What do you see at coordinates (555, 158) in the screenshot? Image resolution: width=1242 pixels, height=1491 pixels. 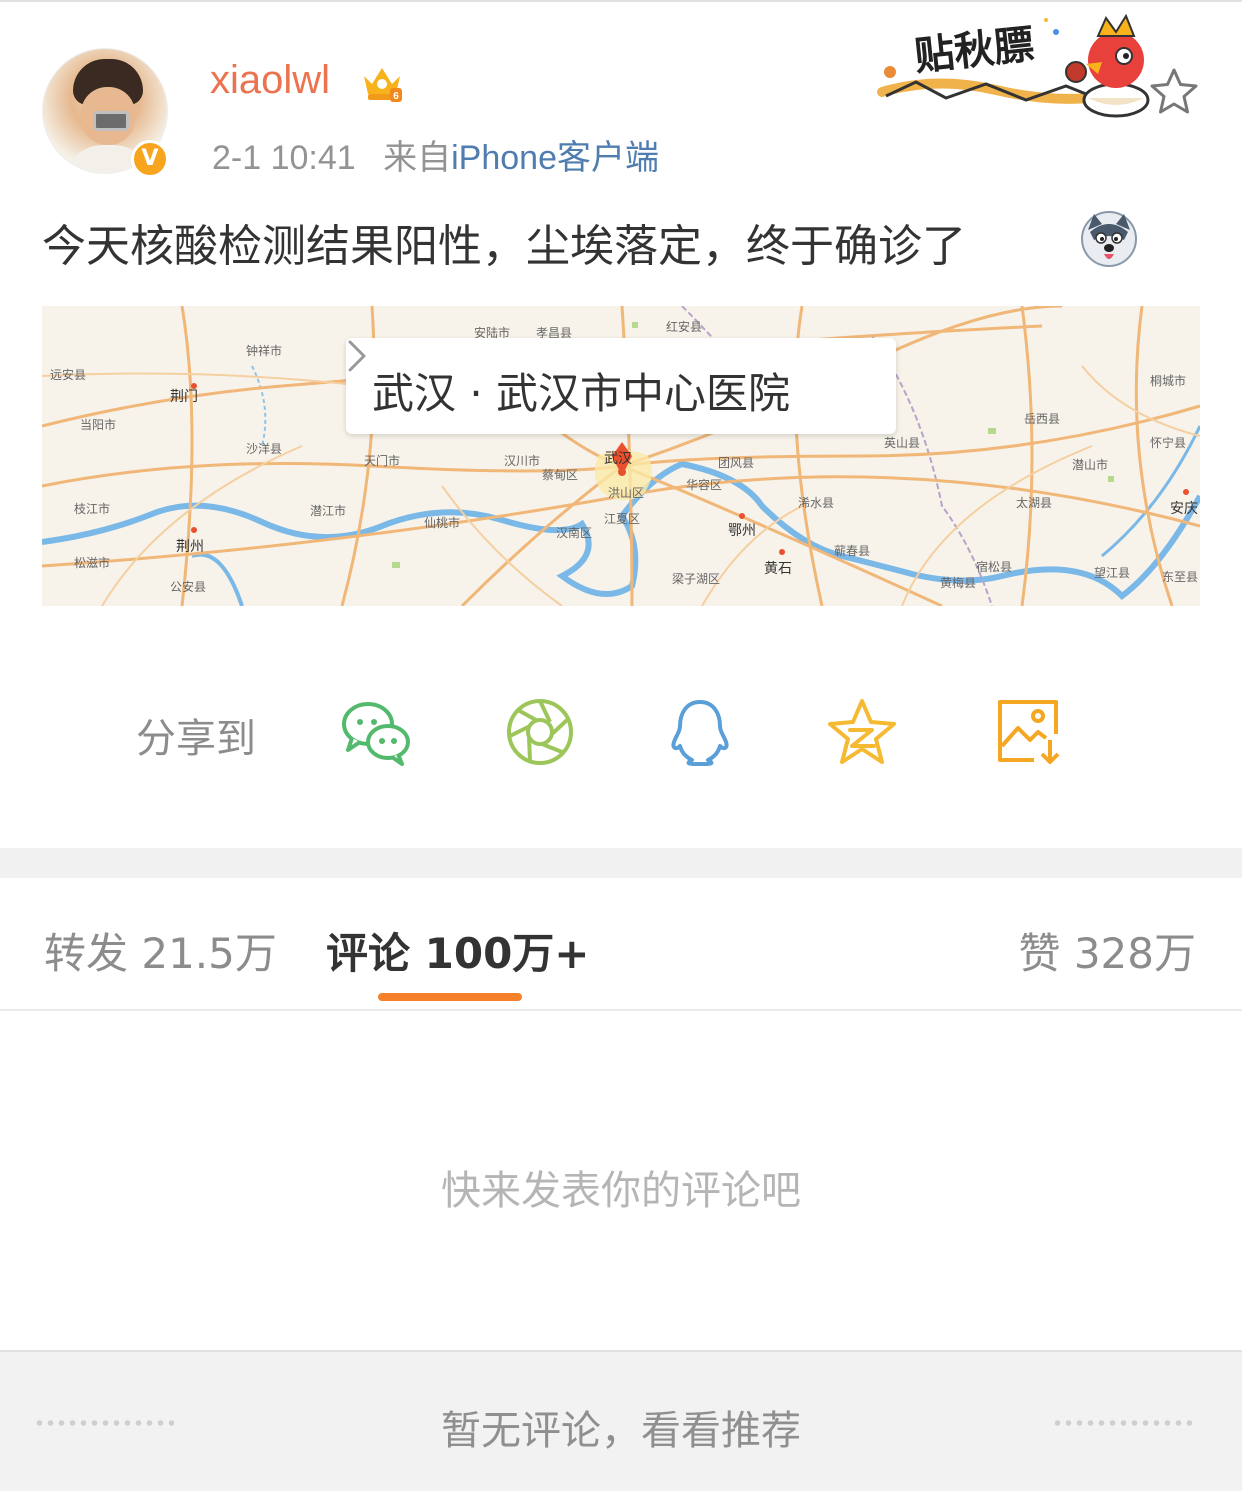 I see `post-source-link: iPhone客户端` at bounding box center [555, 158].